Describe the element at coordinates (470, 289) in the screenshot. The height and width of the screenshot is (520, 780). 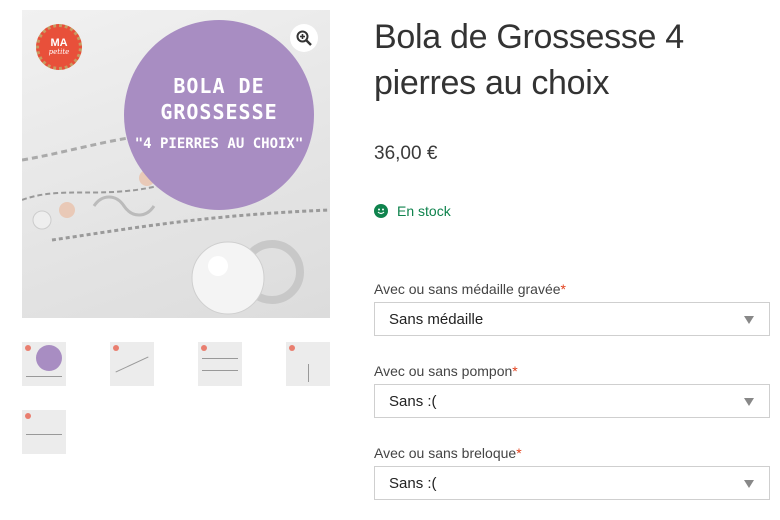
I see `option-label: Avec ou sans médaille gravée*` at that location.